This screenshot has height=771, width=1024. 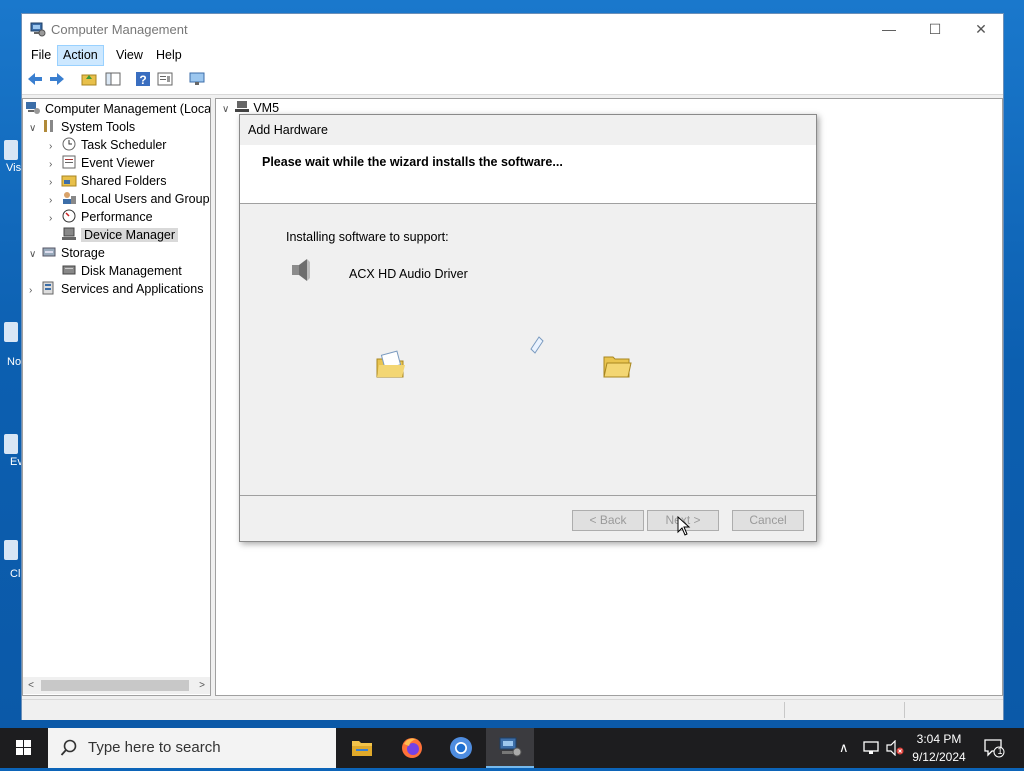 What do you see at coordinates (113, 79) in the screenshot?
I see `show-hide-tree-icon` at bounding box center [113, 79].